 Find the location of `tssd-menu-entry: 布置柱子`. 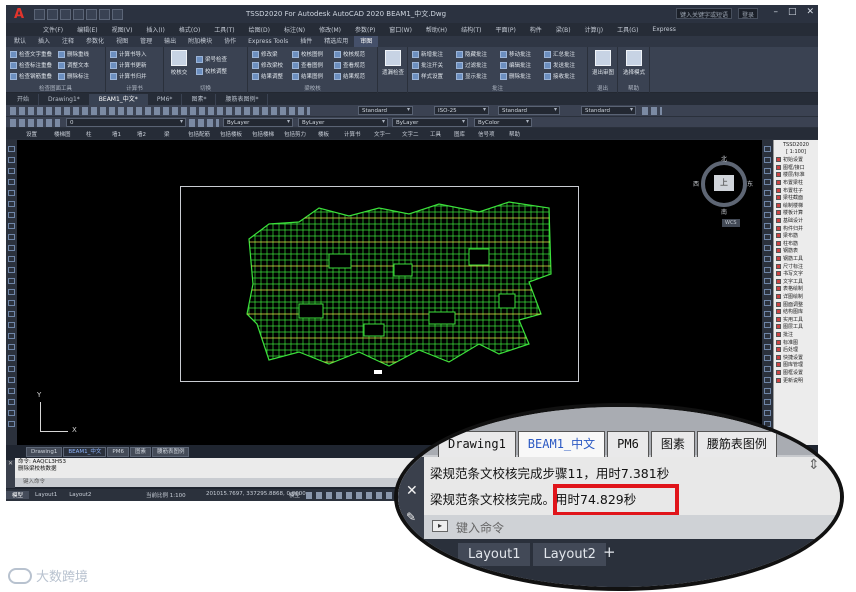

tssd-menu-entry: 布置柱子 is located at coordinates (796, 190).